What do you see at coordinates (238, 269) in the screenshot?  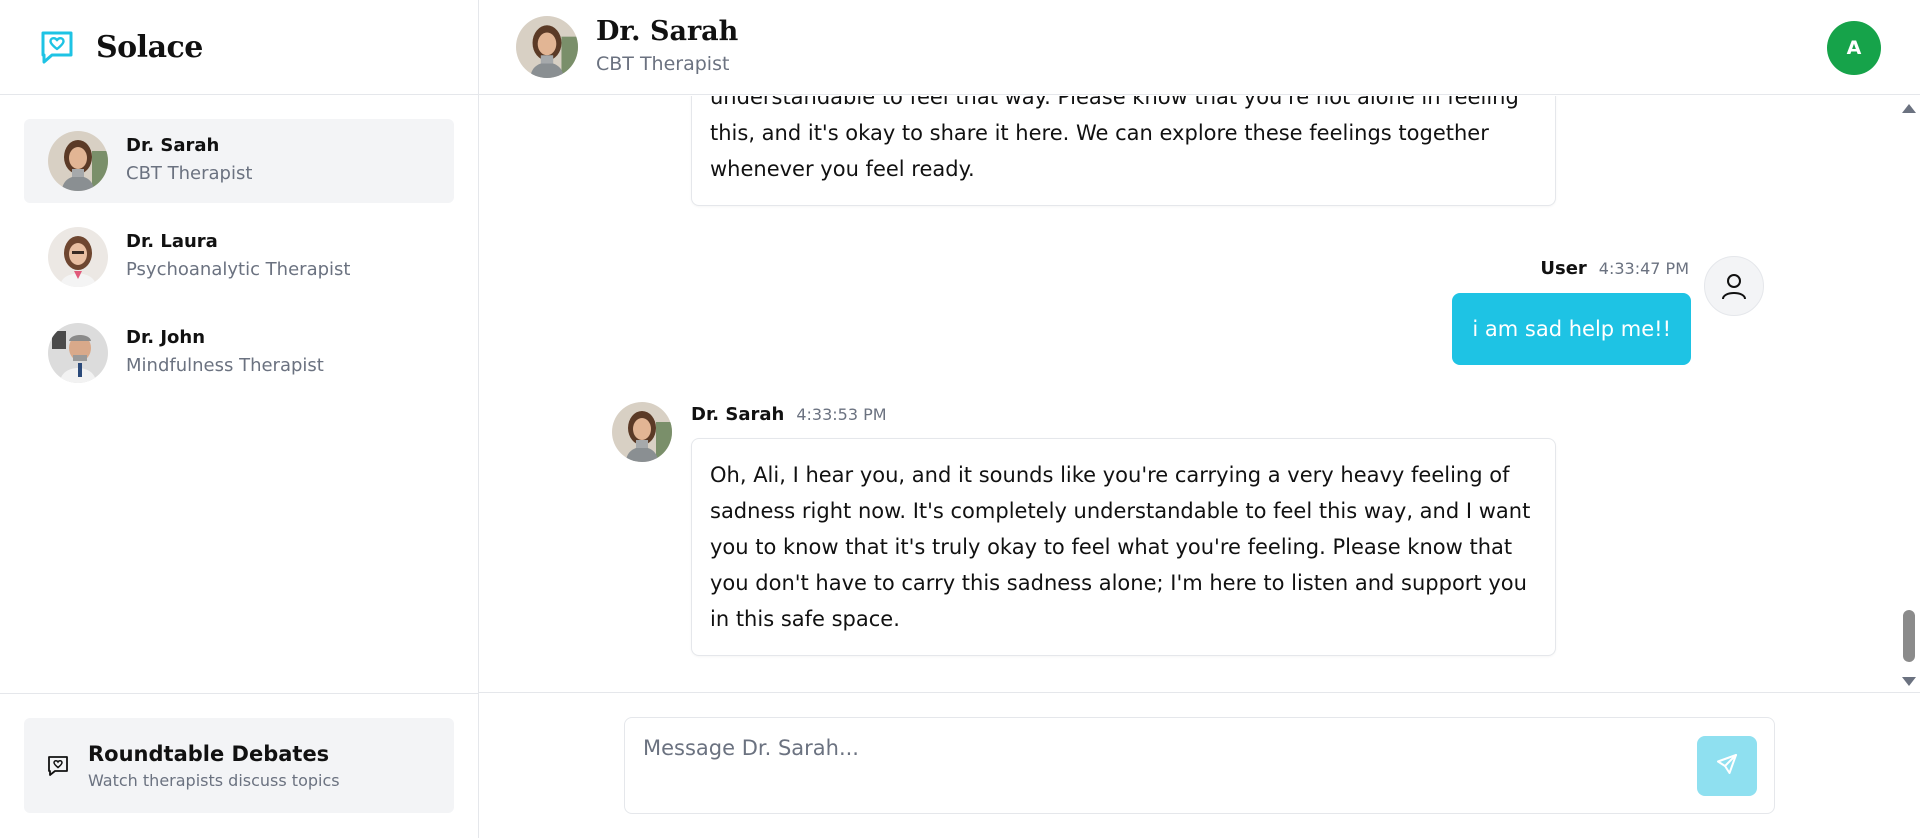 I see `therapist-role: Psychoanalytic Therapist` at bounding box center [238, 269].